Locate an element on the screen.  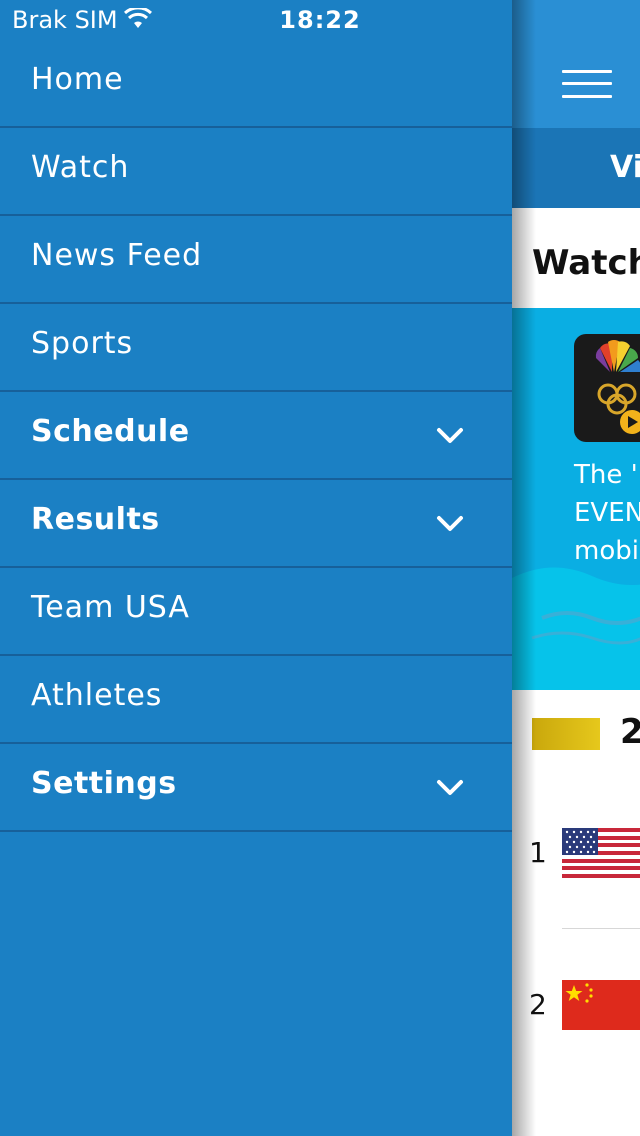
menu-item-news-feed: News Feed is located at coordinates (256, 260).